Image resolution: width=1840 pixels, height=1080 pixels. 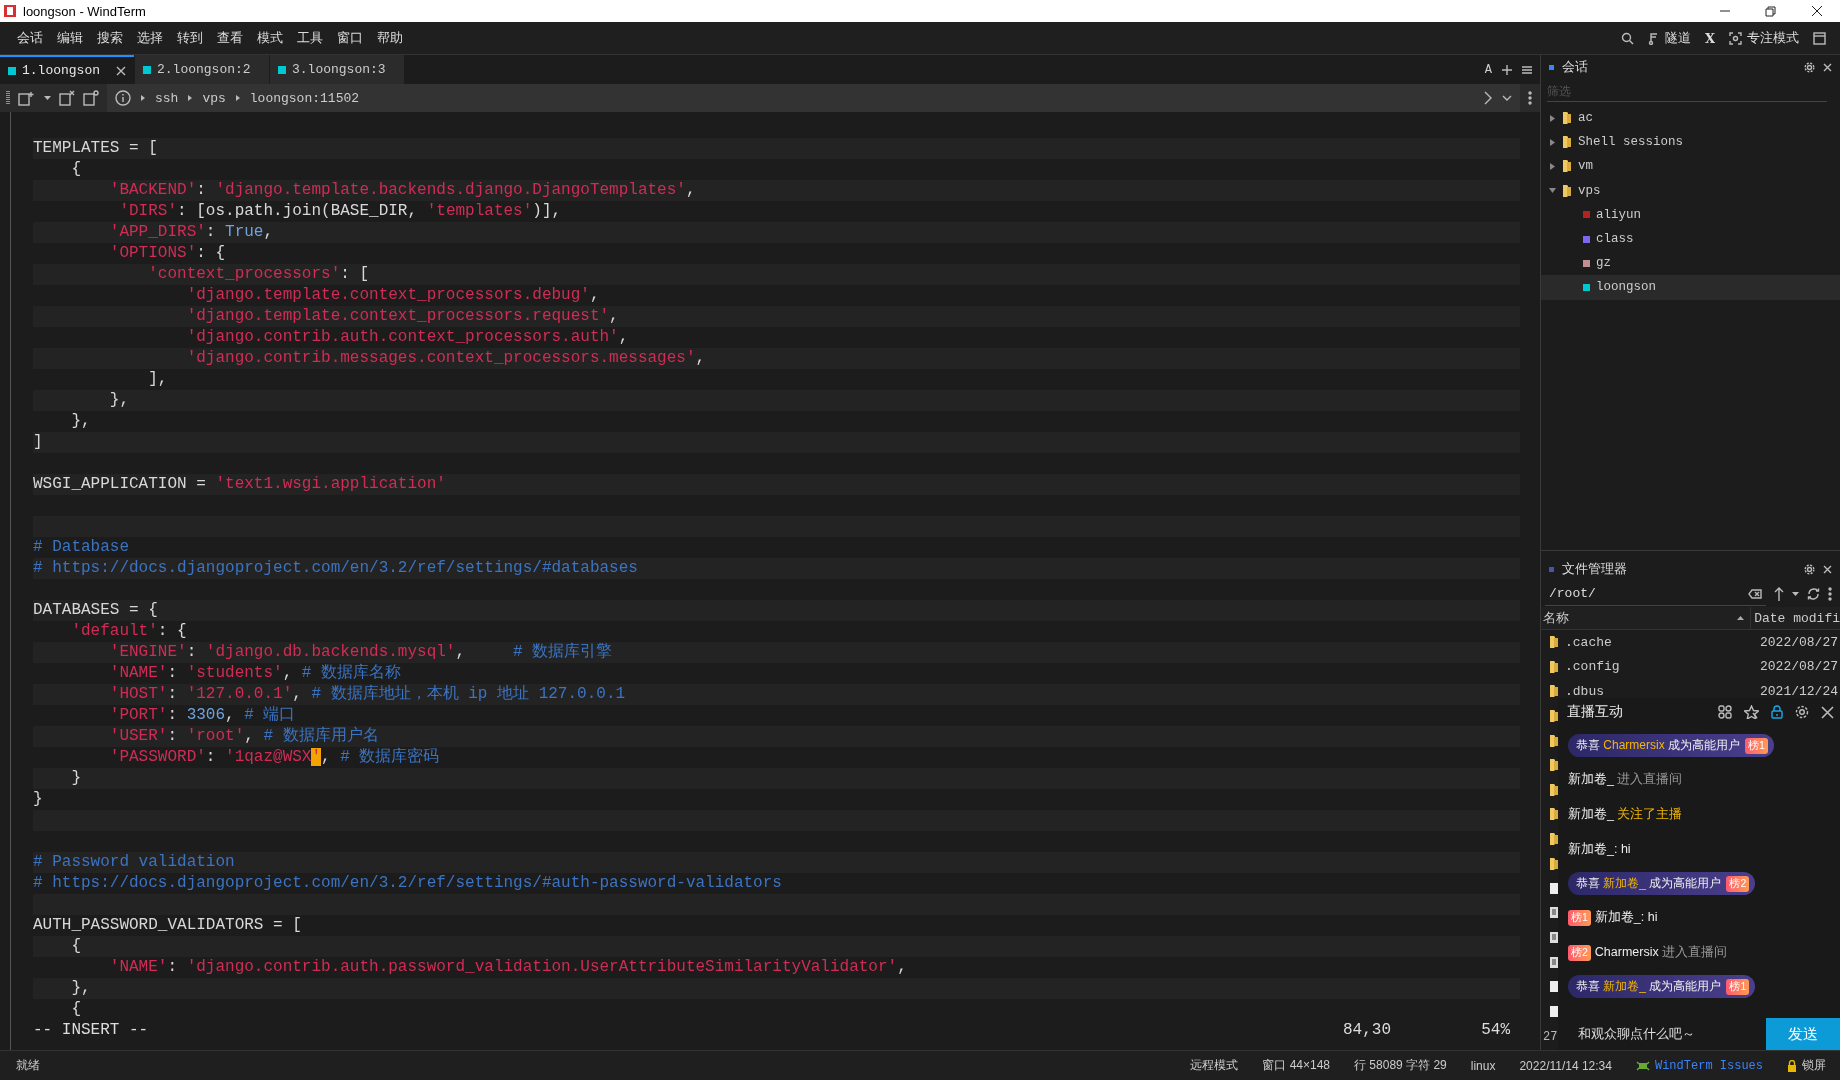 I want to click on code-line: }, so click(x=38, y=799).